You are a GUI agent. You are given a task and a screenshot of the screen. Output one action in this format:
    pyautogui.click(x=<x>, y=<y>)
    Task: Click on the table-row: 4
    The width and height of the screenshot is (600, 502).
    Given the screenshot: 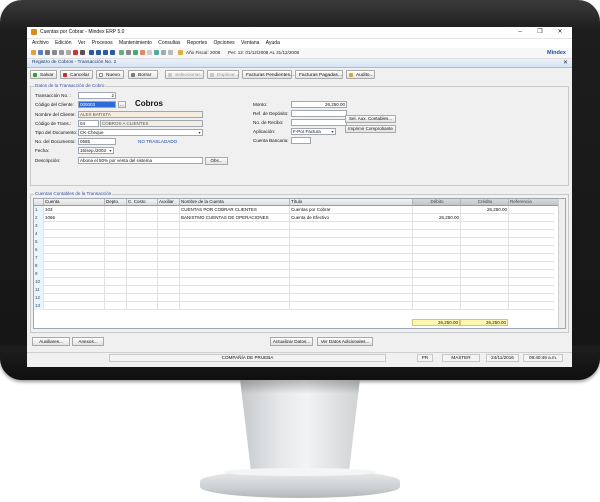 What is the action you would take?
    pyautogui.click(x=297, y=234)
    